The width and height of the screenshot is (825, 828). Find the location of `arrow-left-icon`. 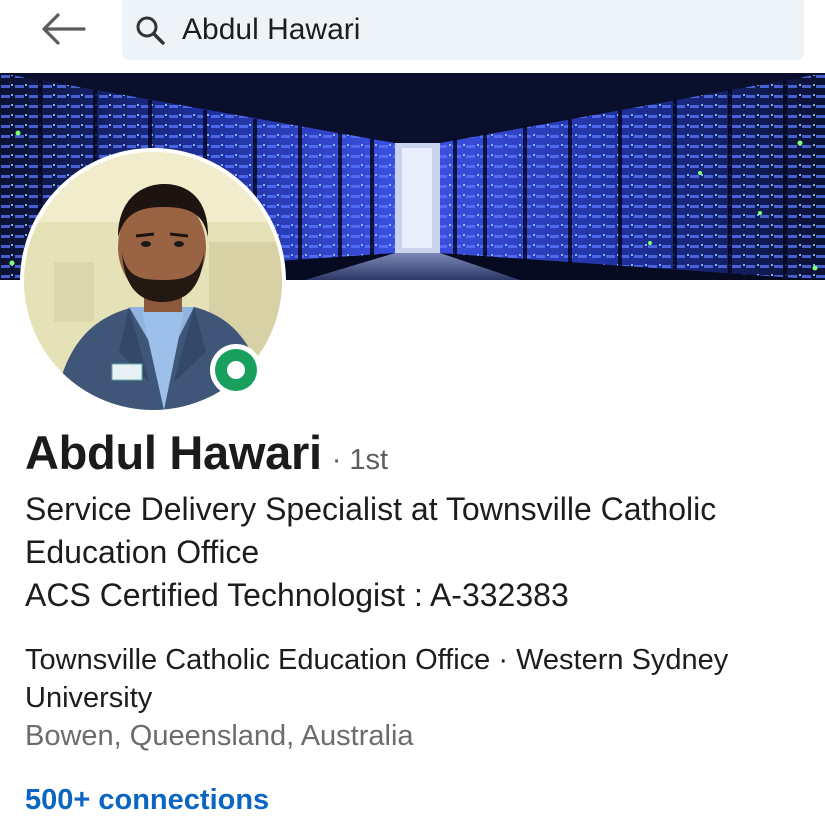

arrow-left-icon is located at coordinates (64, 29).